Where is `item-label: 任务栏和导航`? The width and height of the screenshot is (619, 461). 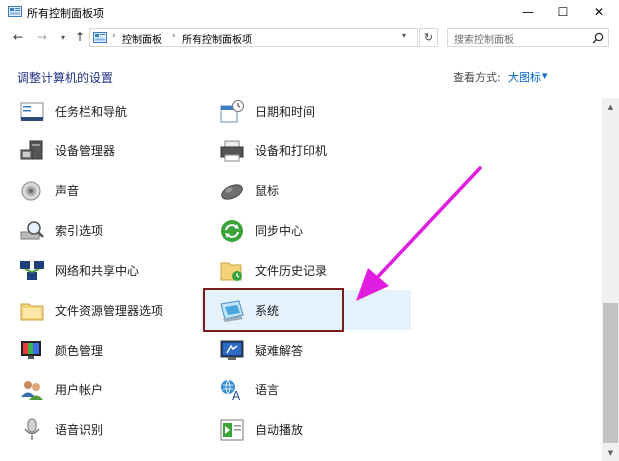 item-label: 任务栏和导航 is located at coordinates (91, 112).